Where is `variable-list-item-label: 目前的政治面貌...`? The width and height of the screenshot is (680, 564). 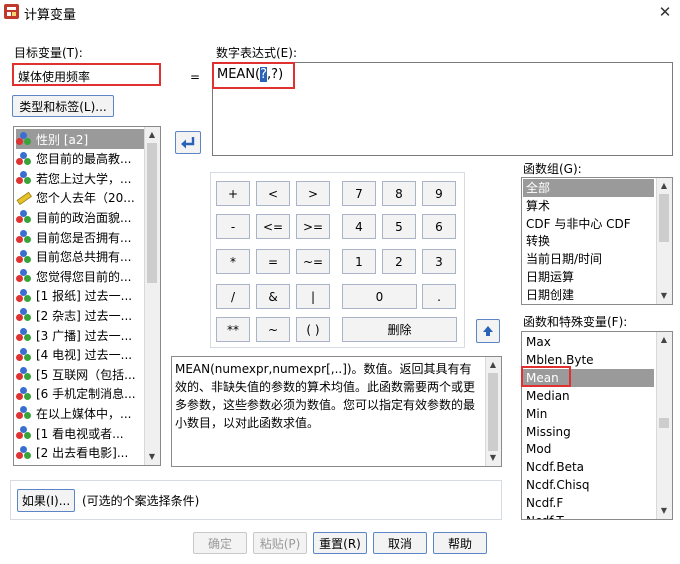 variable-list-item-label: 目前的政治面貌... is located at coordinates (84, 217).